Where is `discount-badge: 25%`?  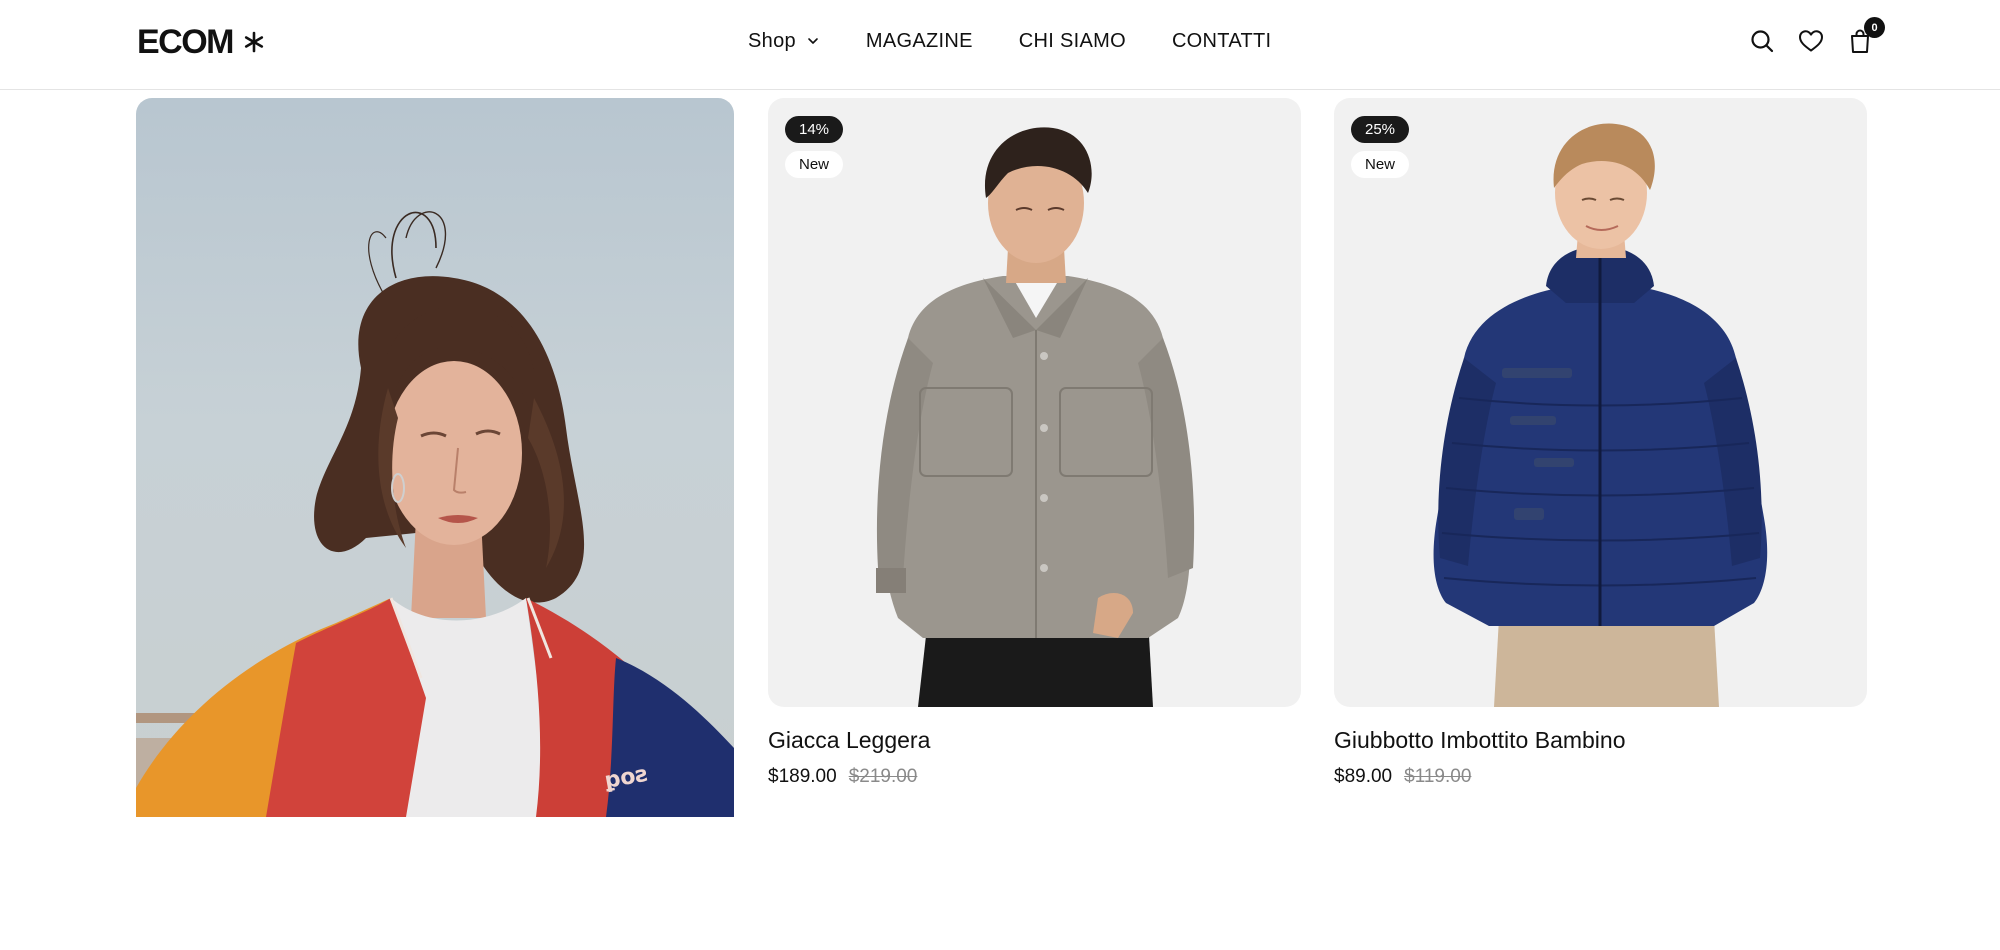
discount-badge: 25% is located at coordinates (1380, 129).